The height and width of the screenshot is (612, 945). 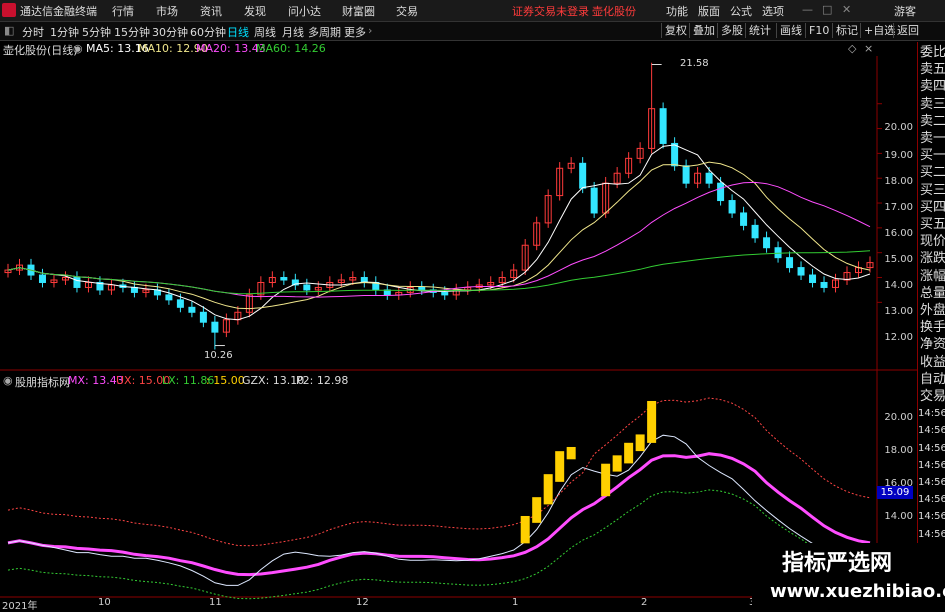 I want to click on sub-settings-icon: ◉, so click(x=8, y=380).